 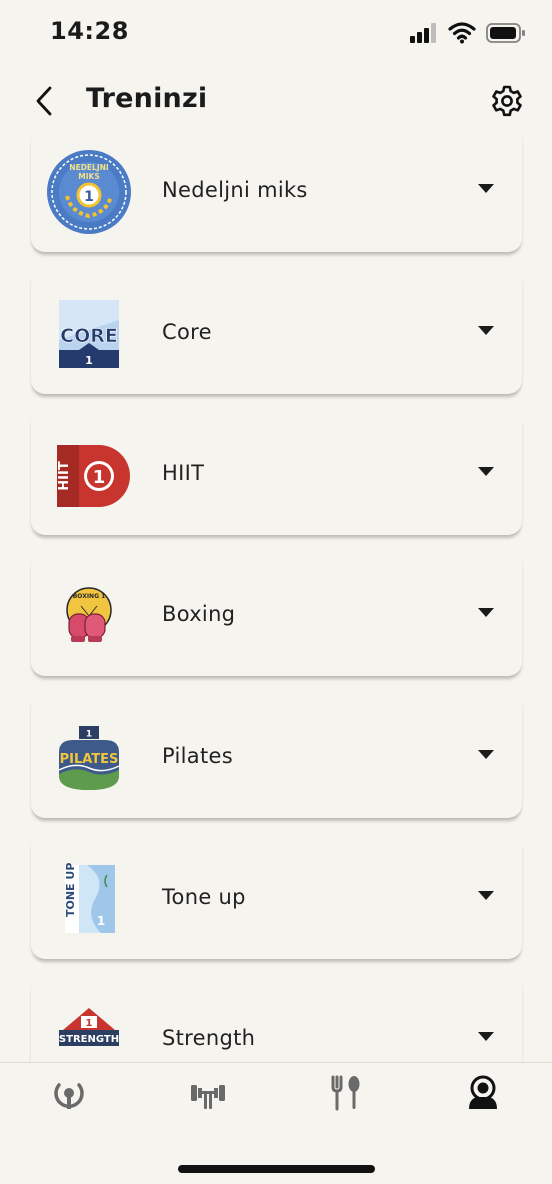 I want to click on gear-icon, so click(x=507, y=101).